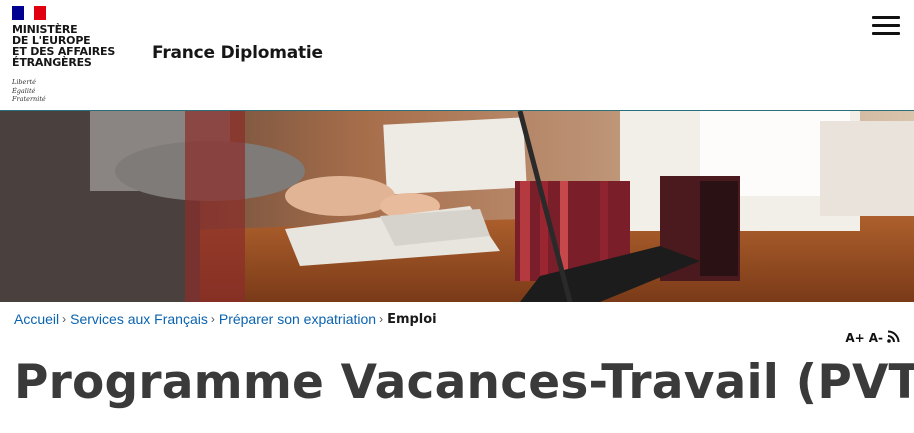  I want to click on breadcrumb-link-expatriation: Préparer son expatriation, so click(297, 319).